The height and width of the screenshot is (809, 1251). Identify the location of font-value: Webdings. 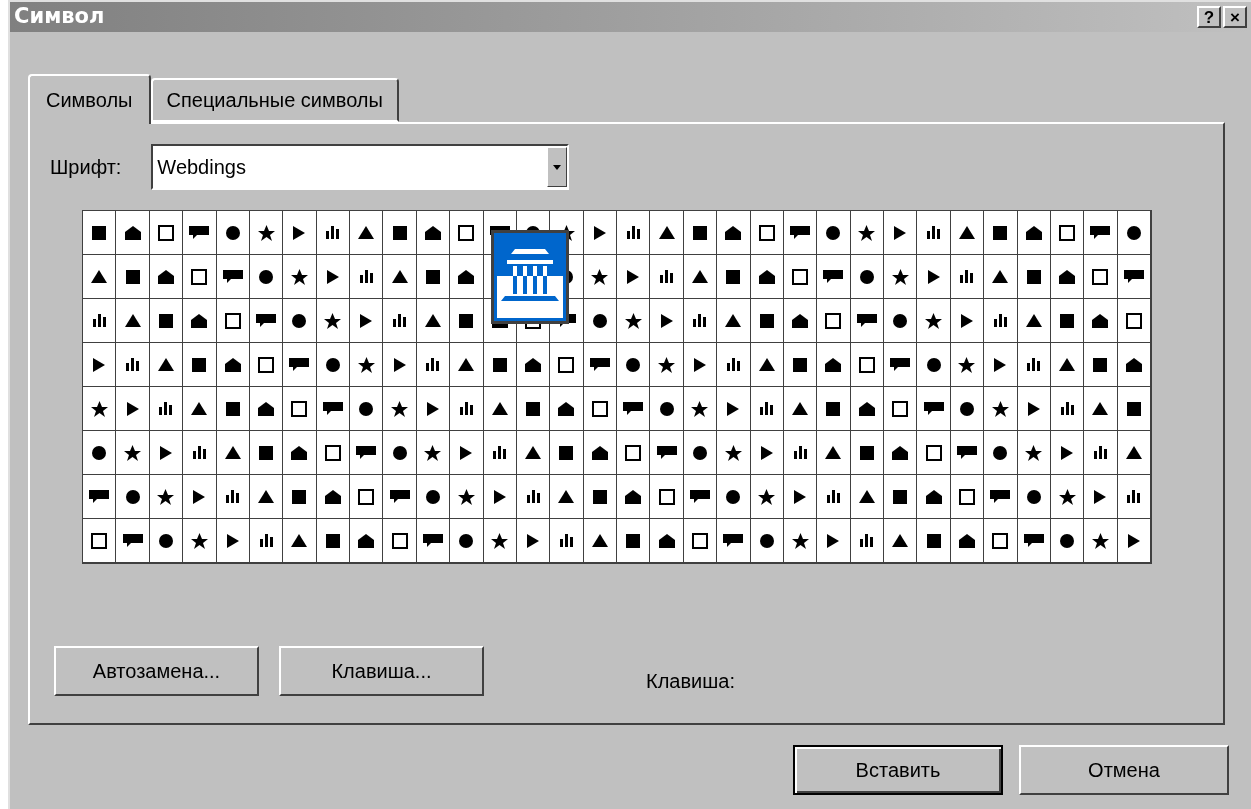
(201, 167).